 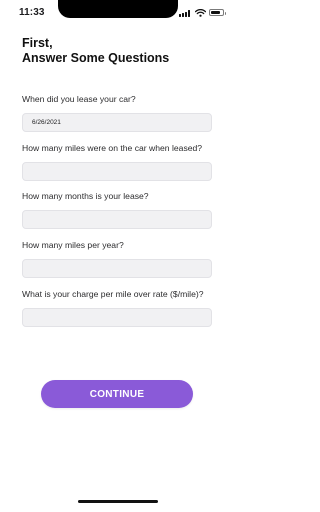 I want to click on page-title-line-1: First,, so click(x=37, y=43).